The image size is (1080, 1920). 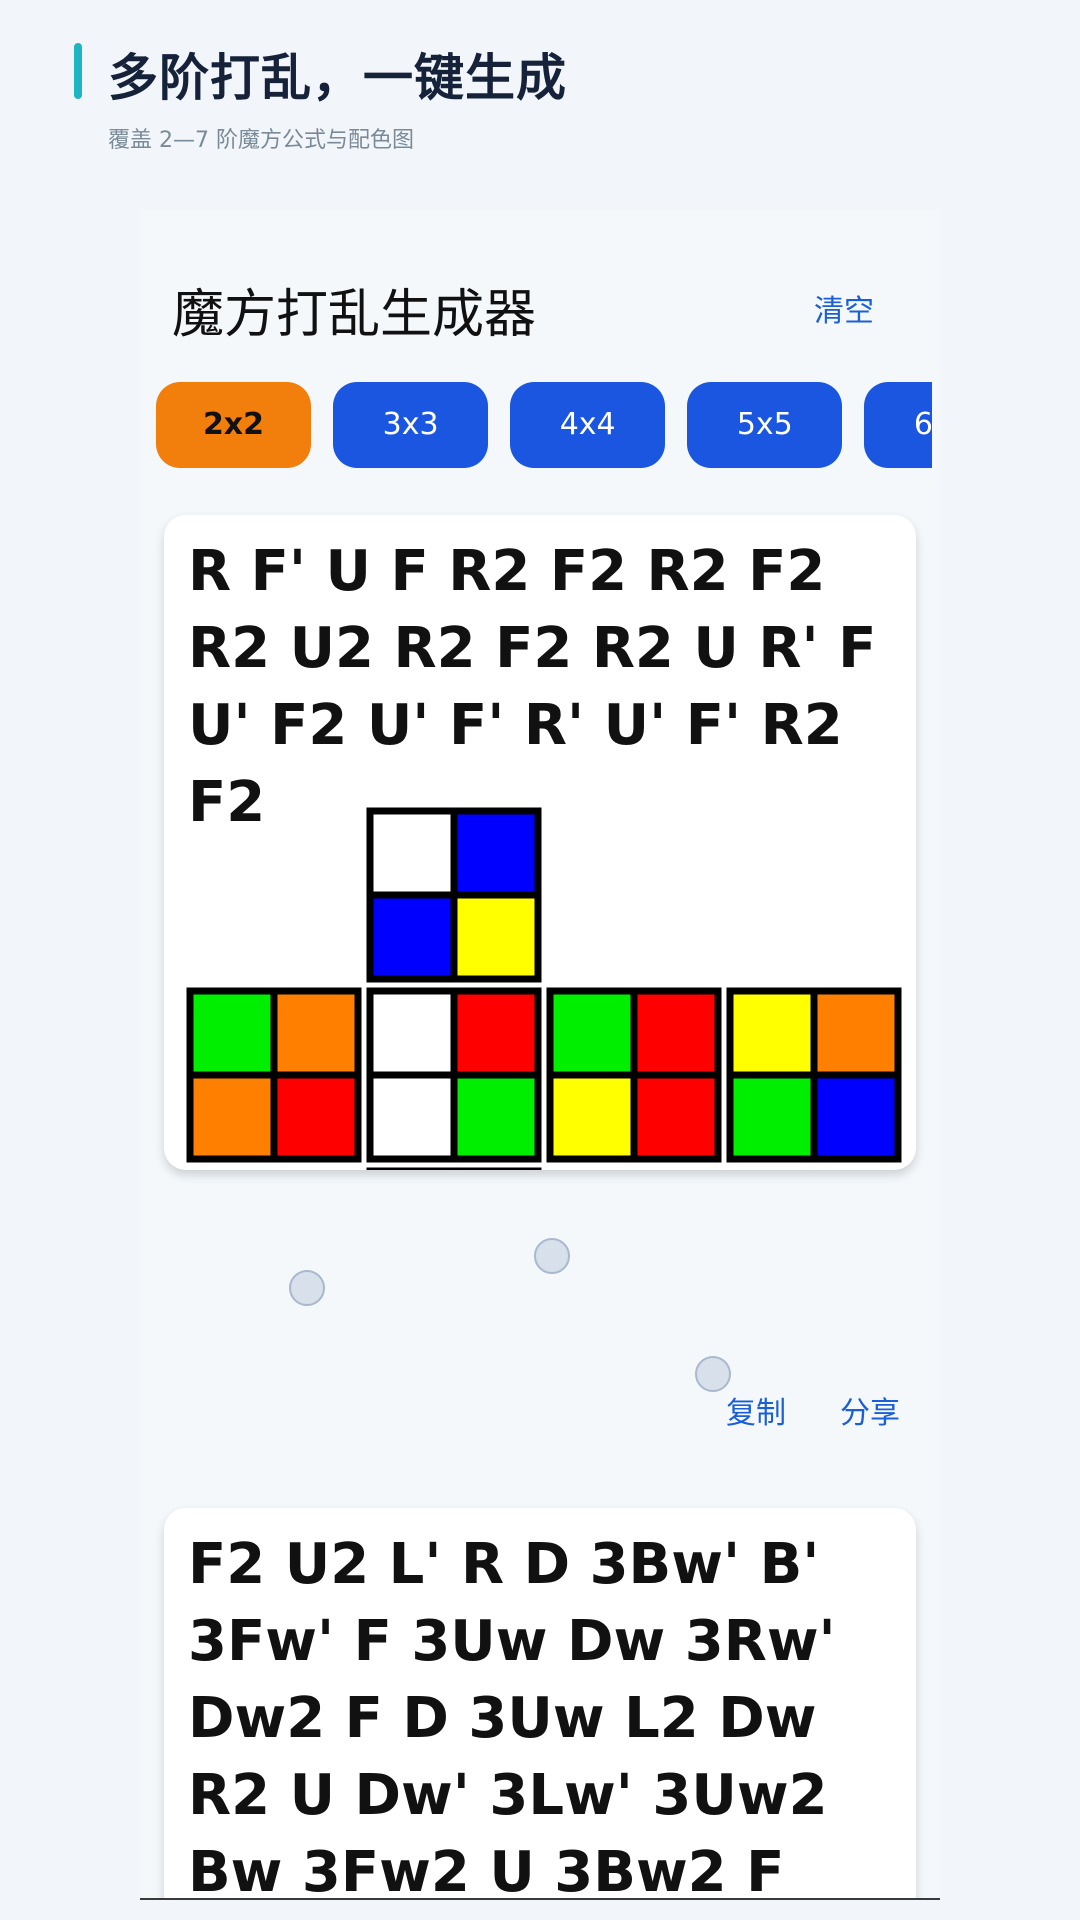 I want to click on clear-button: 清空, so click(x=844, y=308).